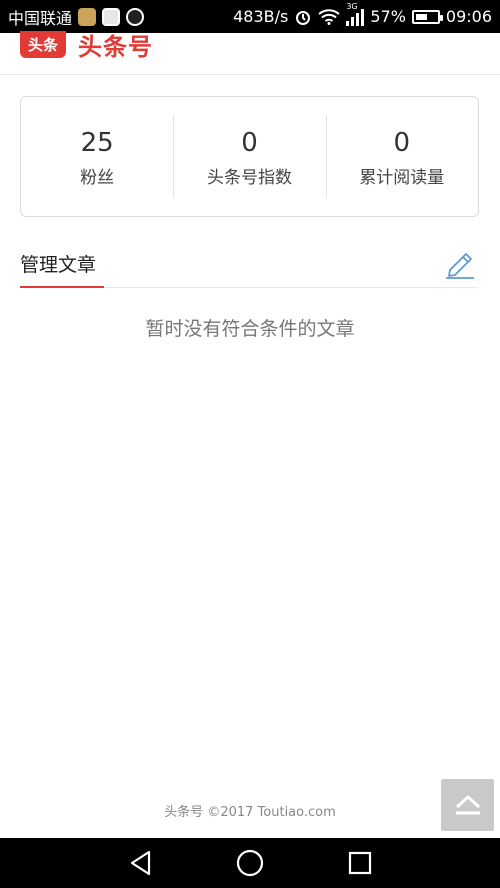 The width and height of the screenshot is (500, 888). I want to click on stat-label: 粉丝, so click(97, 178).